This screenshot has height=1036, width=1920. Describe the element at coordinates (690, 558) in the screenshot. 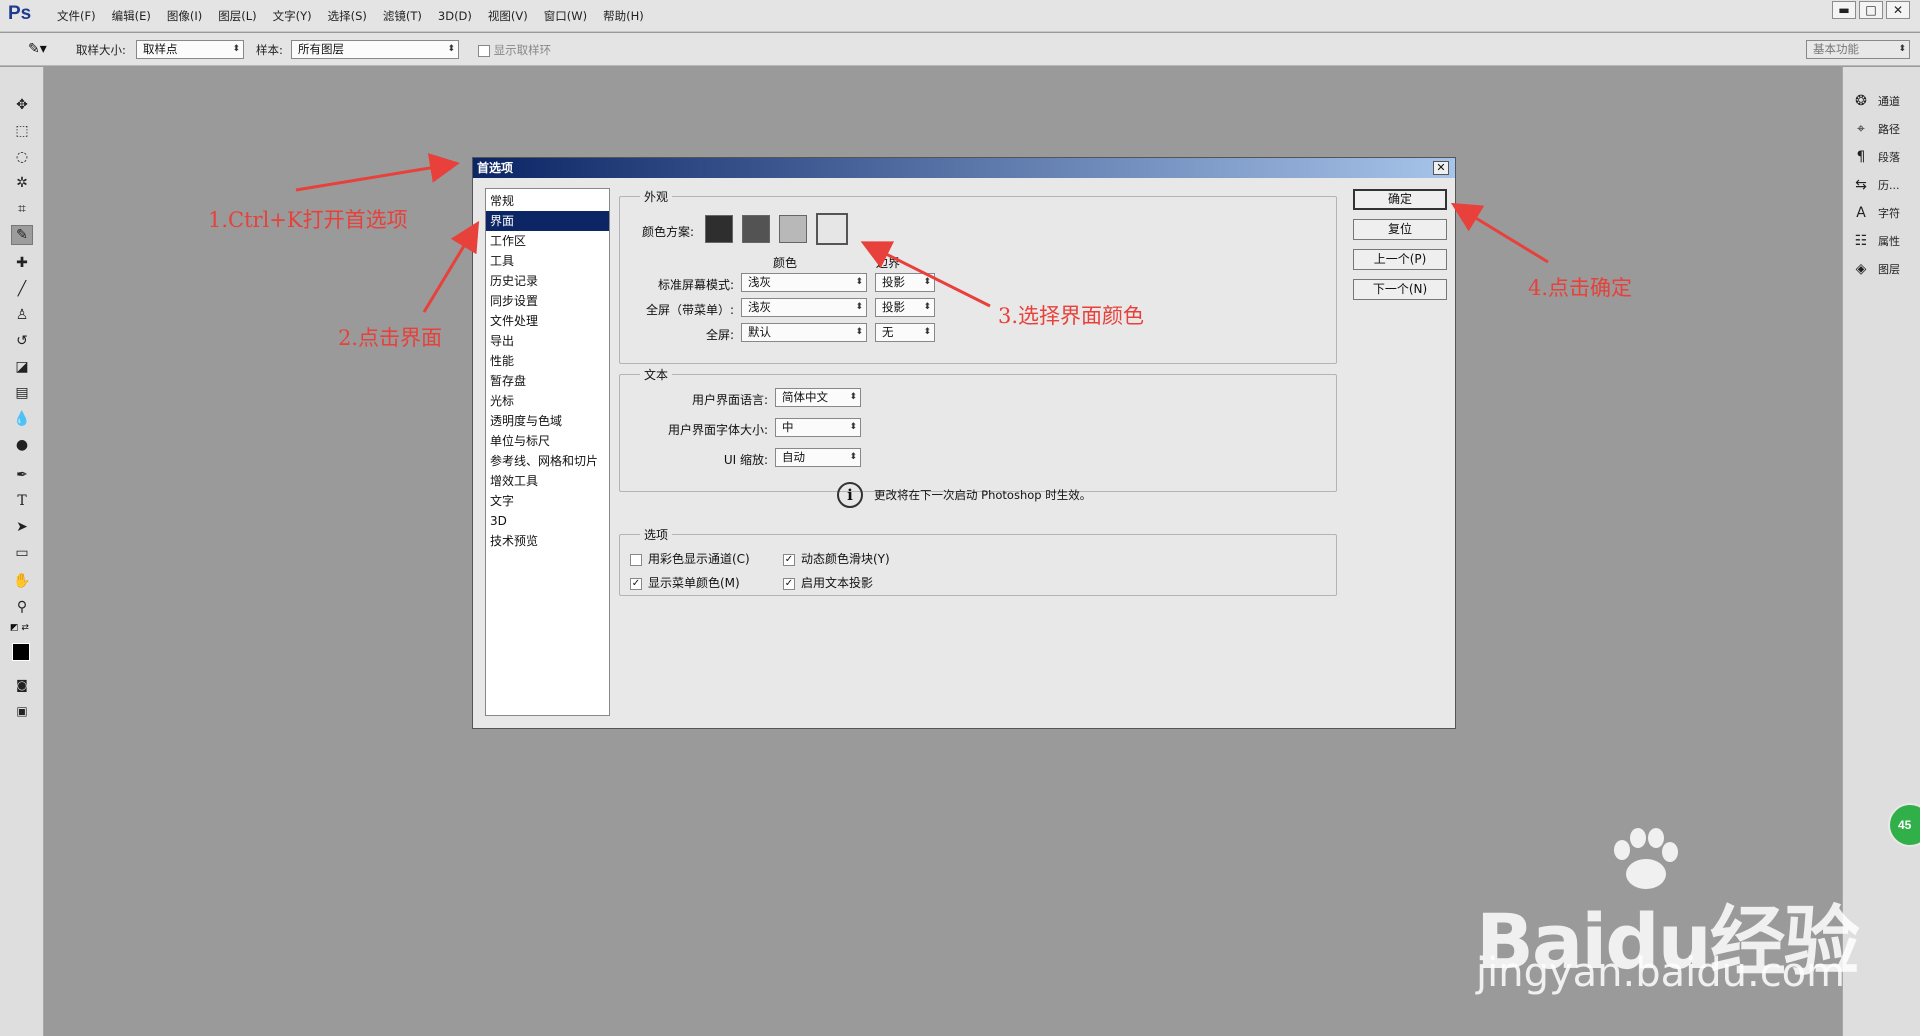

I see `color-channels-option: 用彩色显示通道(C)` at that location.